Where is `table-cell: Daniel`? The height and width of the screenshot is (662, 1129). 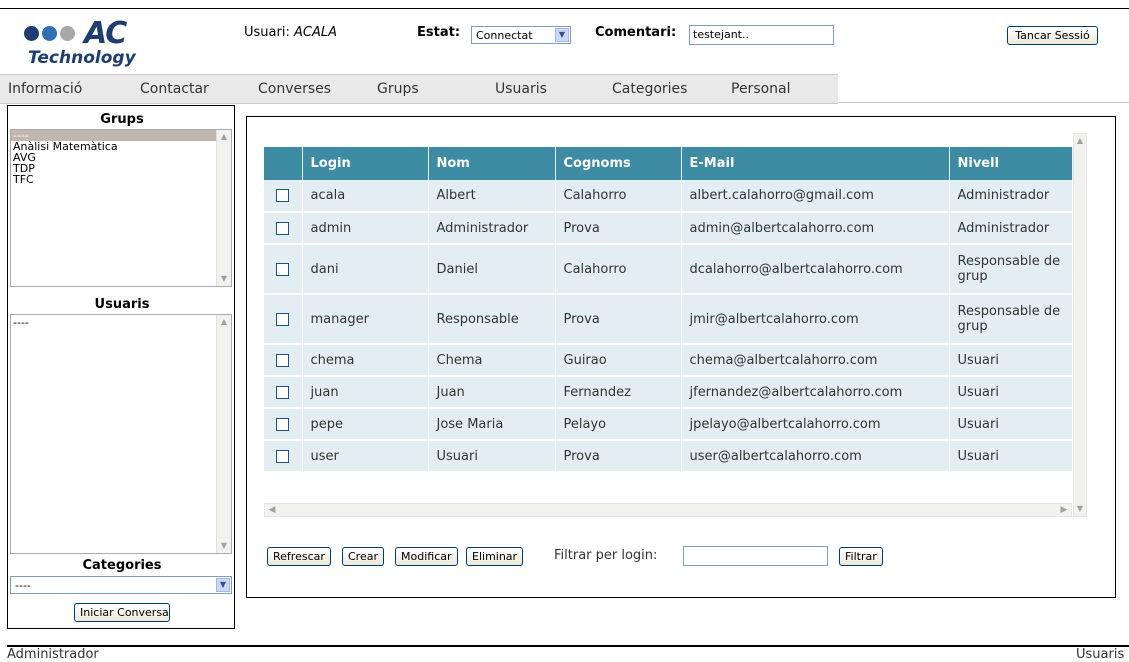 table-cell: Daniel is located at coordinates (492, 269).